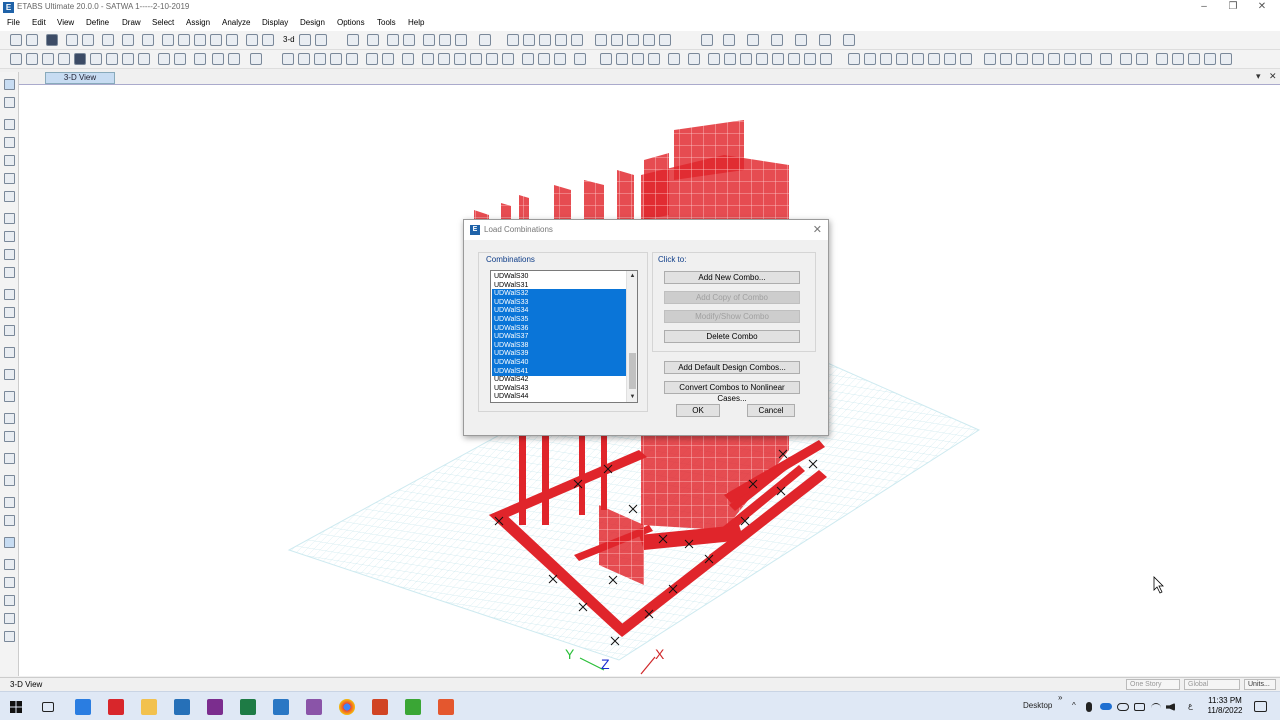 The width and height of the screenshot is (1280, 720). Describe the element at coordinates (9, 236) in the screenshot. I see `draw-rect-floor-icon` at that location.